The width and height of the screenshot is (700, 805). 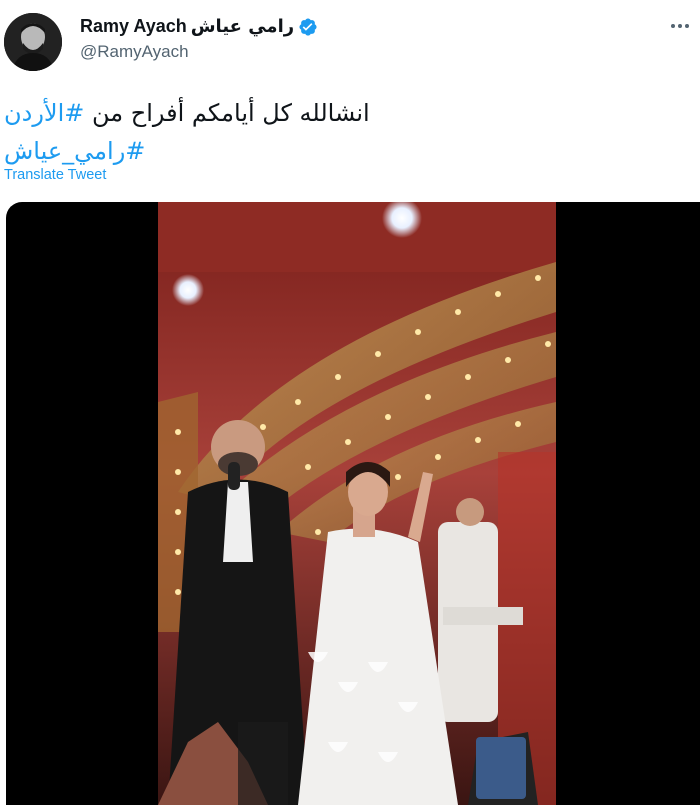 What do you see at coordinates (680, 26) in the screenshot?
I see `more-options-icon` at bounding box center [680, 26].